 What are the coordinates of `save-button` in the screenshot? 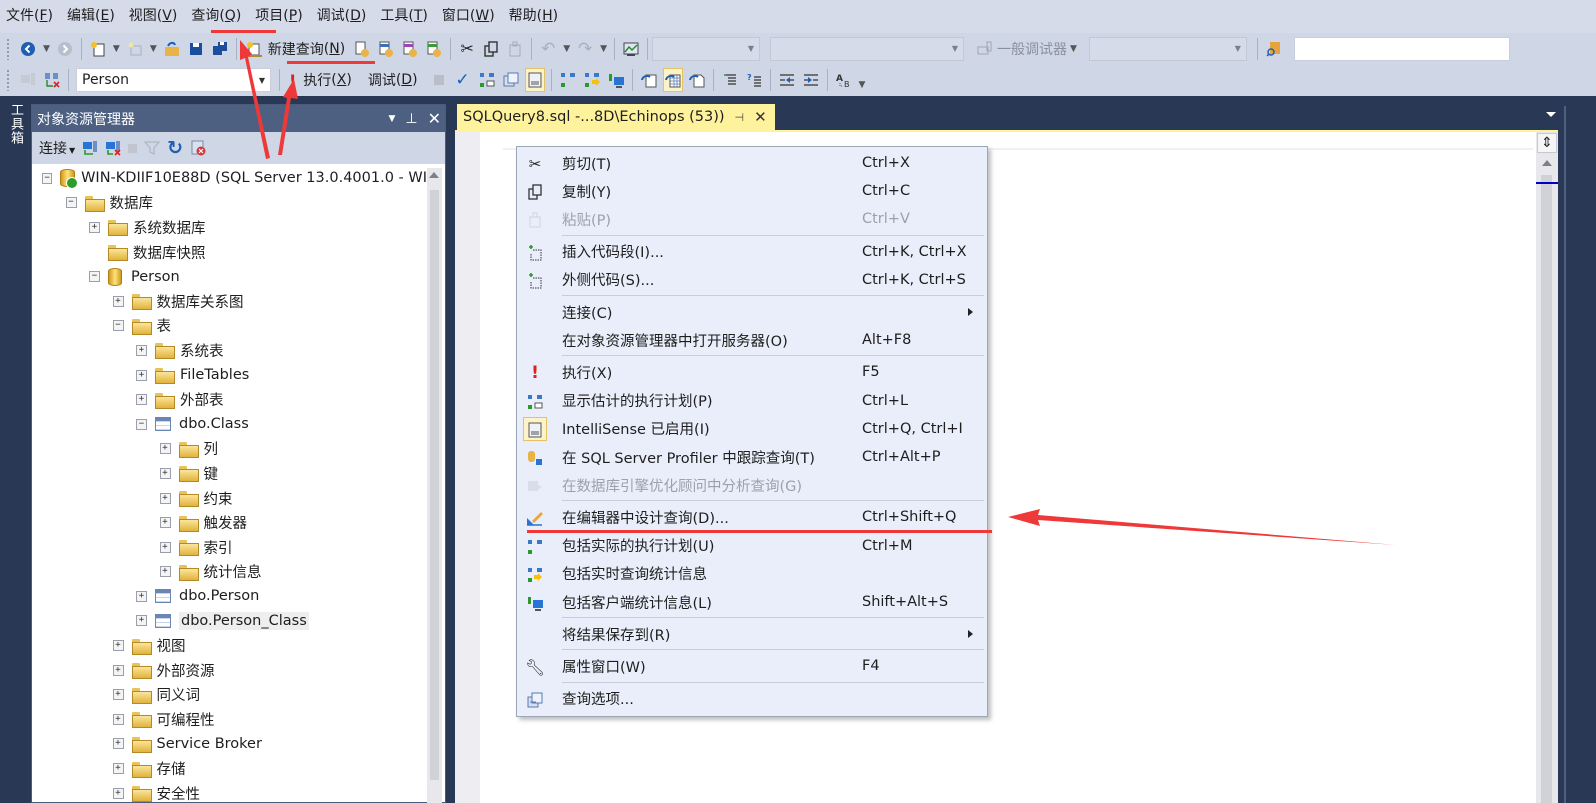 It's located at (196, 49).